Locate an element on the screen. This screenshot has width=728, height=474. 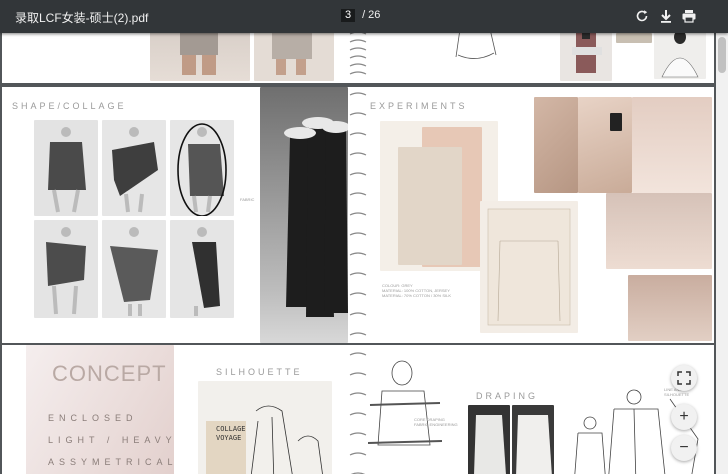
sketch-note-1: COLLAGE is located at coordinates (231, 429).